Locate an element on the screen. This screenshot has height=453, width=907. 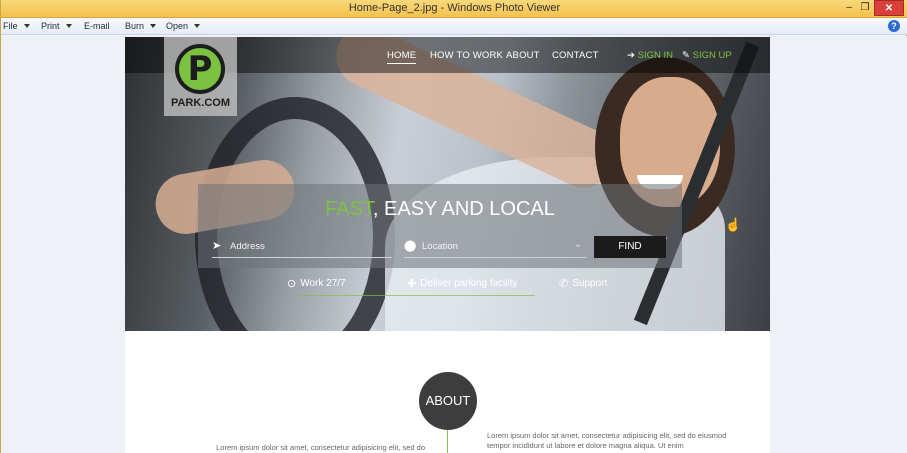
about-badge: ABOUT is located at coordinates (448, 401).